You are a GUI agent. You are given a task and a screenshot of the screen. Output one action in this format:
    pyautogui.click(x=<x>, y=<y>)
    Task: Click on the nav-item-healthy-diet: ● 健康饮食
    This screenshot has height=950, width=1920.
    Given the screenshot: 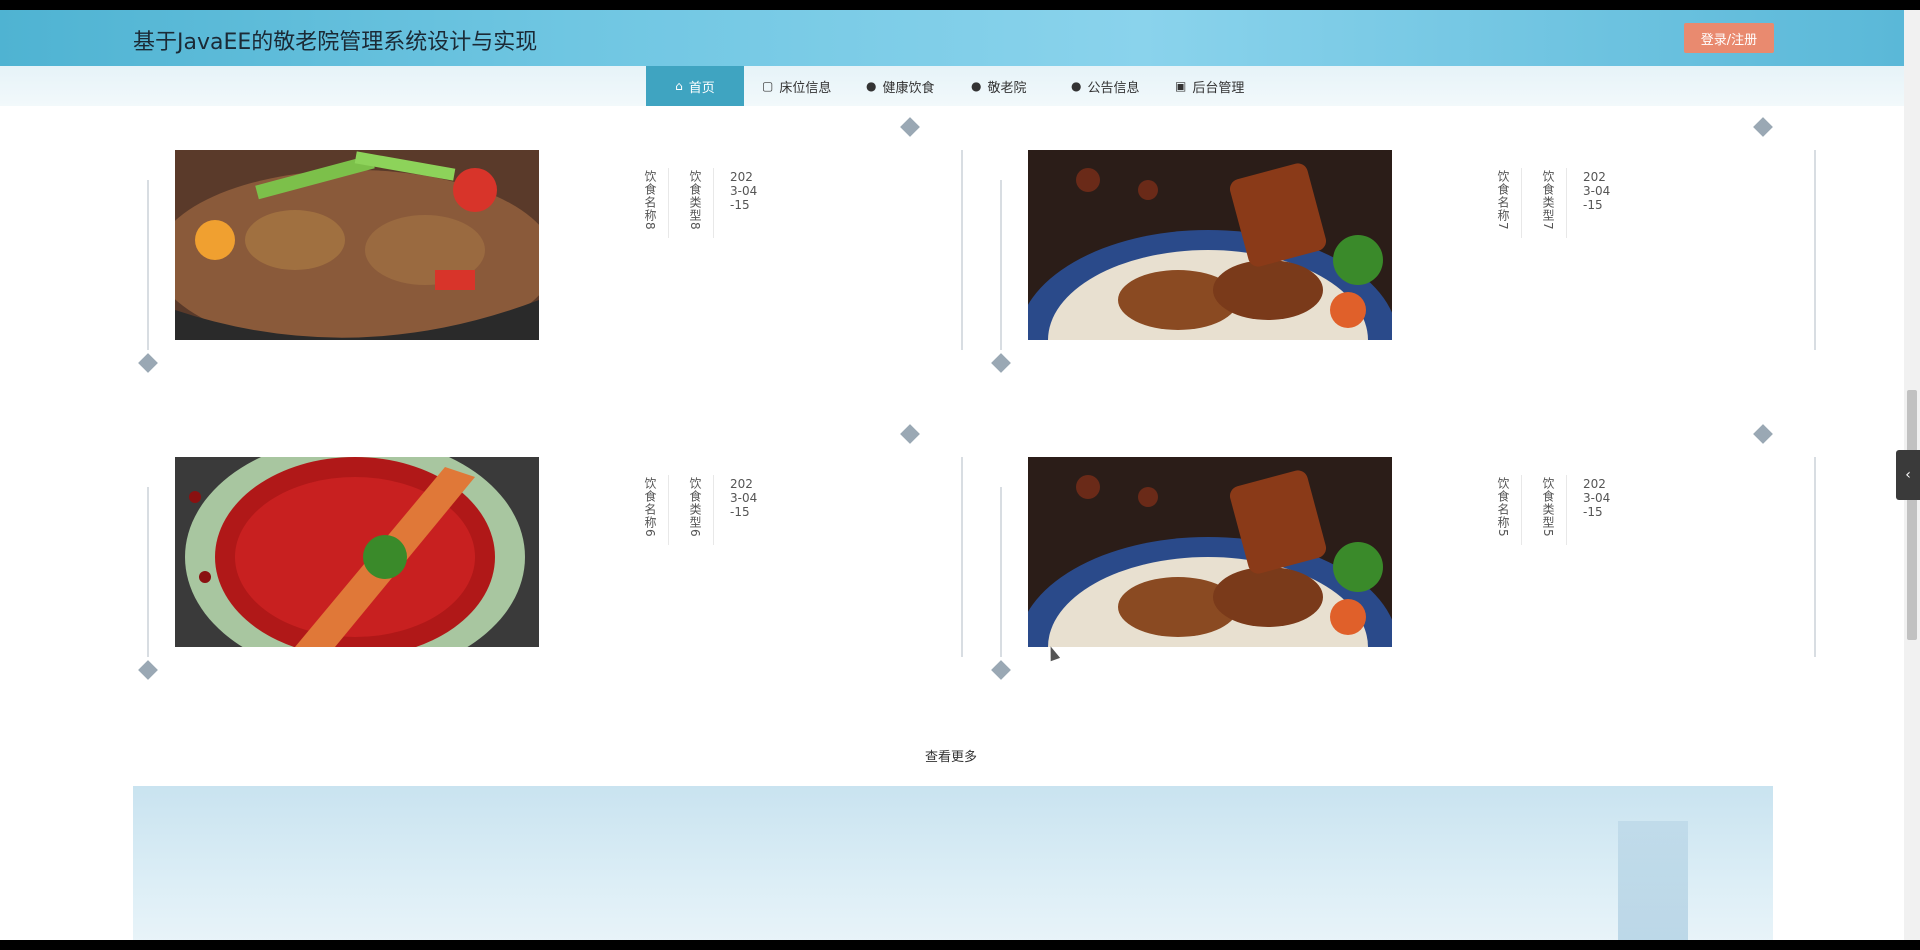 What is the action you would take?
    pyautogui.click(x=900, y=86)
    